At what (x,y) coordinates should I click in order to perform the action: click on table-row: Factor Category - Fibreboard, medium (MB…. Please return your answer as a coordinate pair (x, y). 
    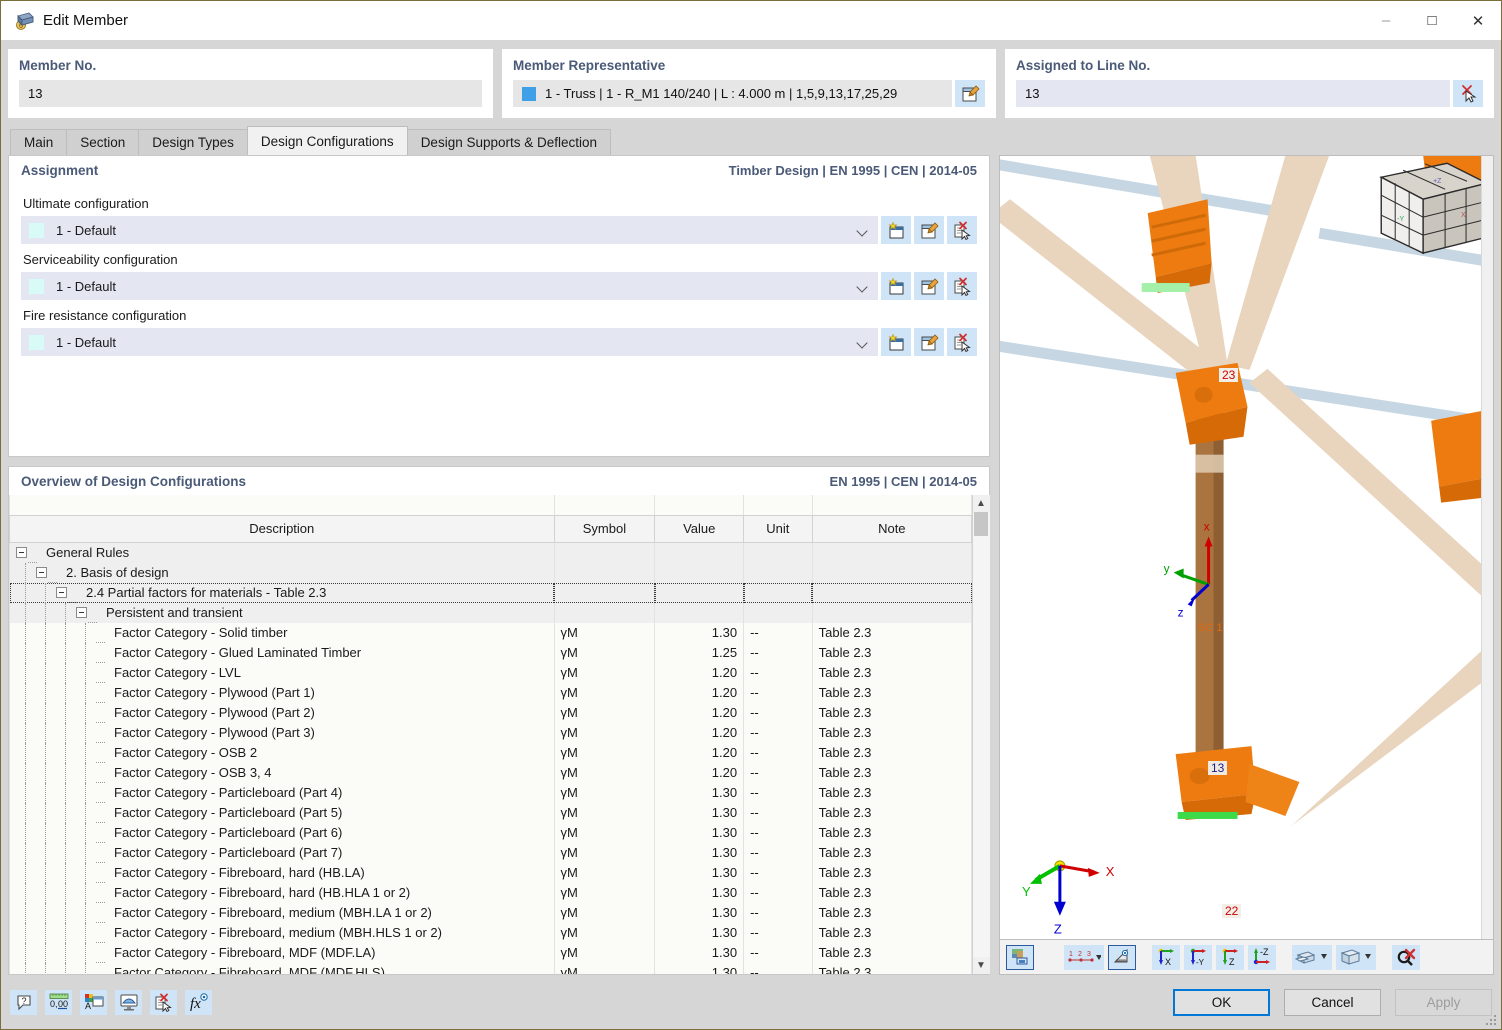
    Looking at the image, I should click on (490, 932).